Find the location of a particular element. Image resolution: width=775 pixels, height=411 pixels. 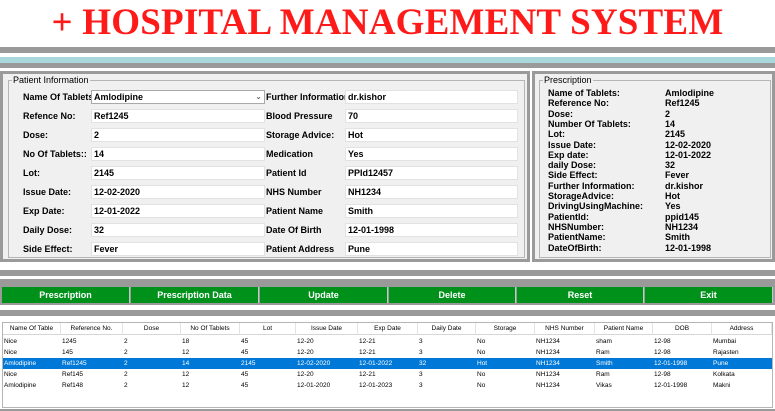

field-input: dr.kishor is located at coordinates (431, 97).